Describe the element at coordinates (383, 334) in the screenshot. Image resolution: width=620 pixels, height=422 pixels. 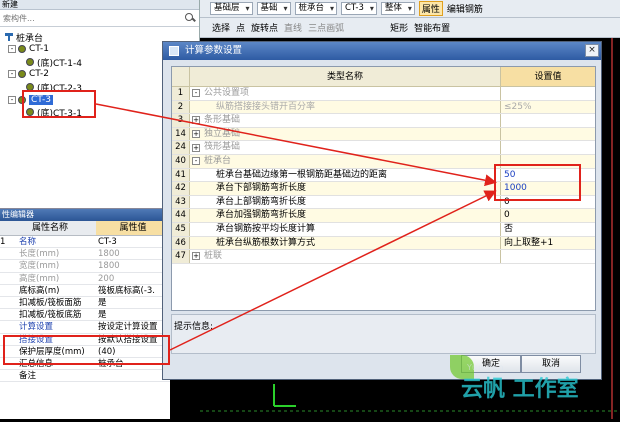
I see `tip-area: 提示信息:` at that location.